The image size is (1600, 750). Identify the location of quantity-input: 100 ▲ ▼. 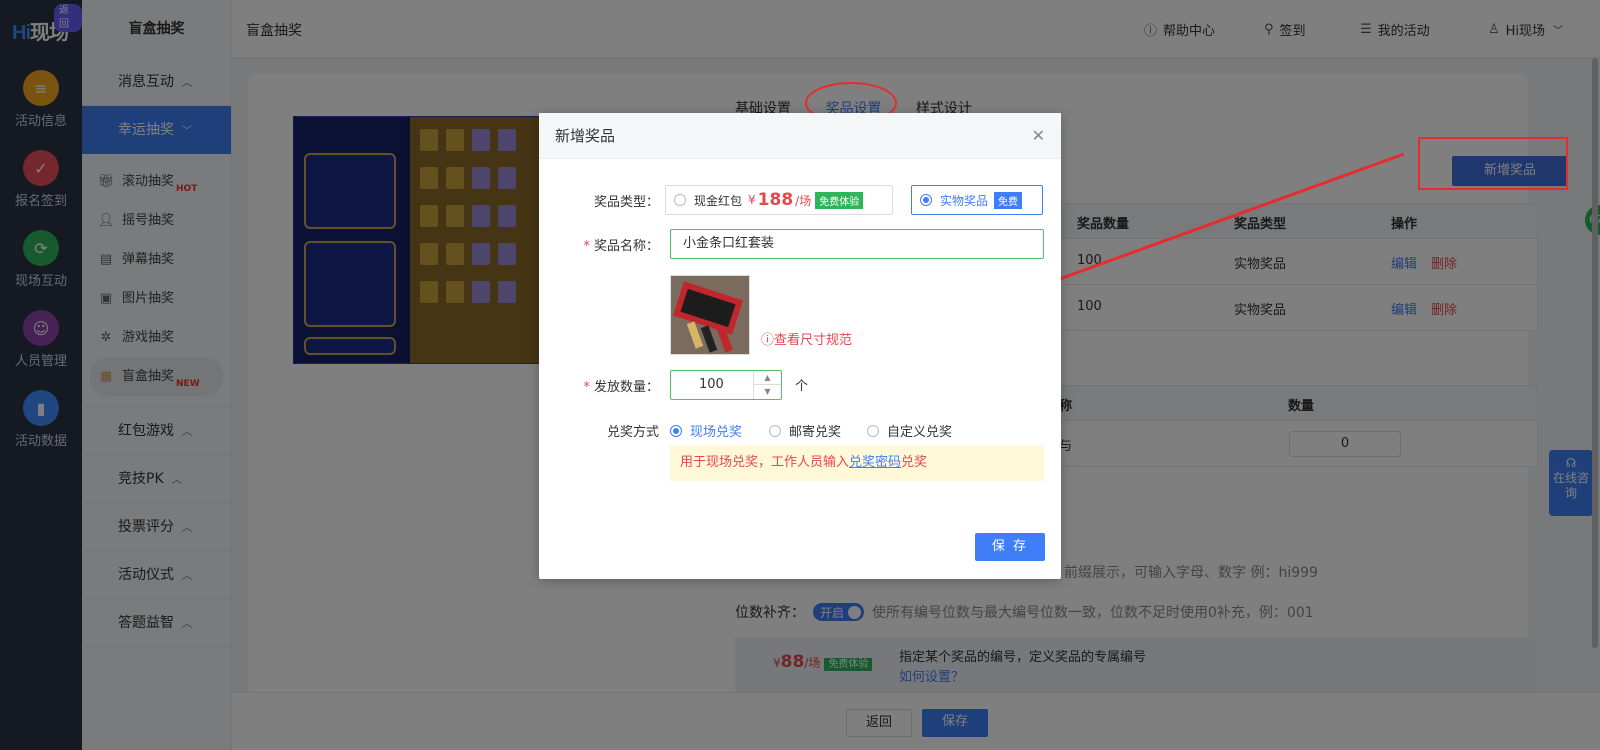
(726, 385).